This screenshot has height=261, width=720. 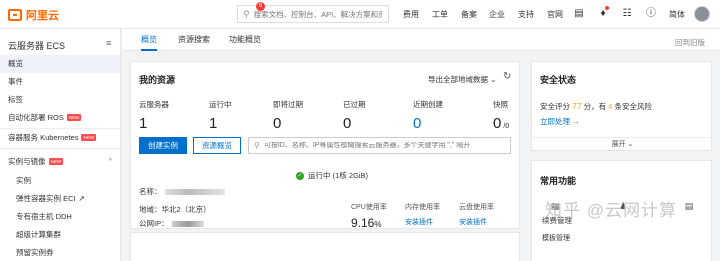 I want to click on refresh-icon: ↻, so click(x=507, y=76).